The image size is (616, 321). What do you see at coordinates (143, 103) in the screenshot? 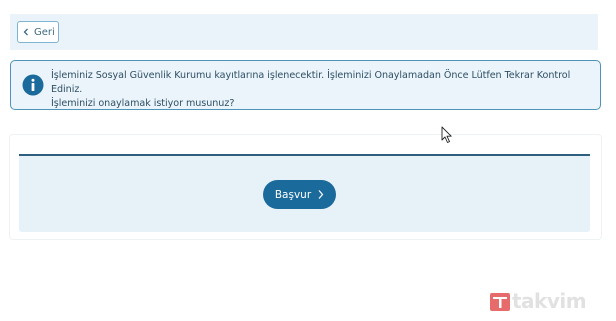
I see `alert-message-line-2: İşleminizi onaylamak istiyor musunuz?` at bounding box center [143, 103].